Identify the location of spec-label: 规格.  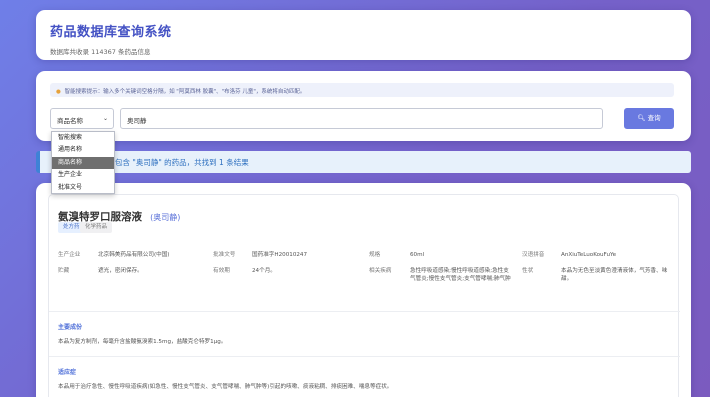
(375, 255).